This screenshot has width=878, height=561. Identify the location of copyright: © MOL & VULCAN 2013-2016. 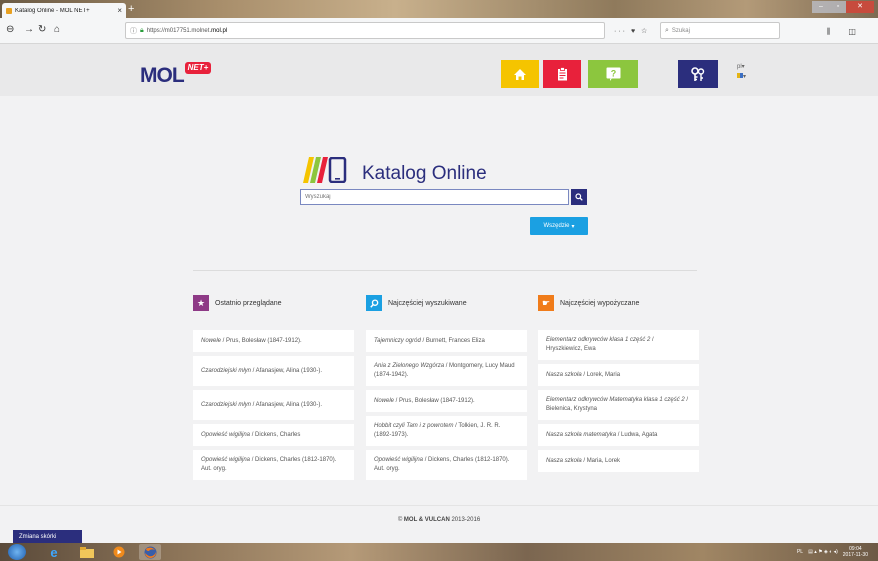
(439, 520).